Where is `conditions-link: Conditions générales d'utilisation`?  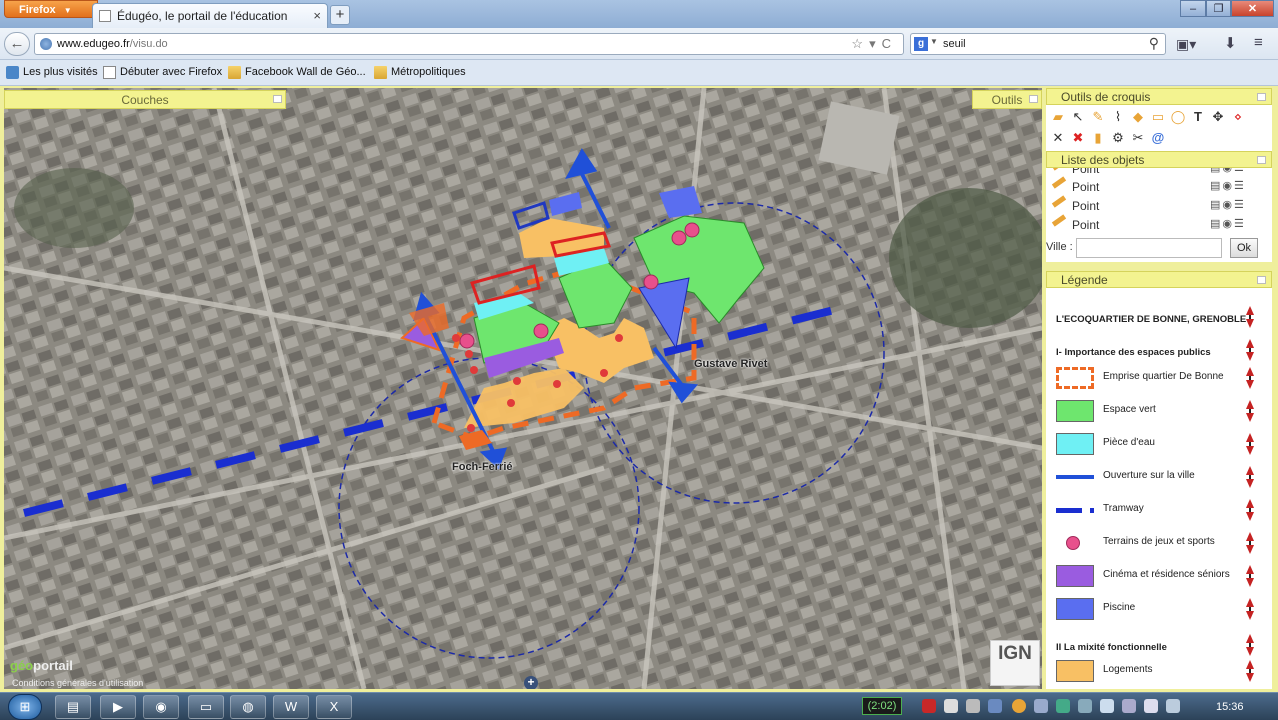 conditions-link: Conditions générales d'utilisation is located at coordinates (77, 683).